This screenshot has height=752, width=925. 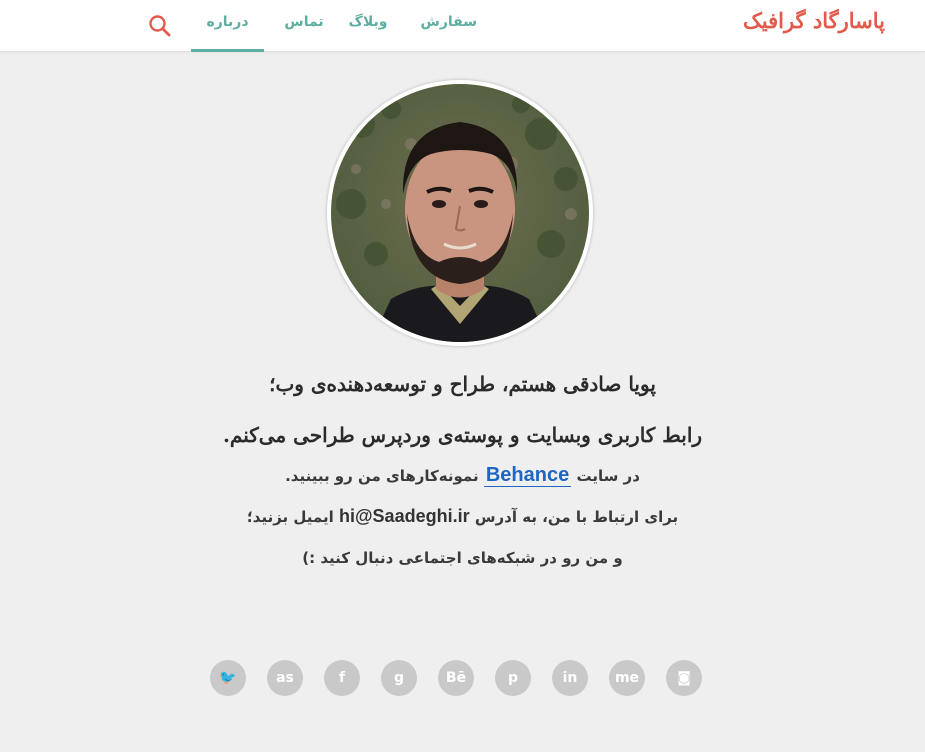 I want to click on twitter-icon: 🐦, so click(x=228, y=678).